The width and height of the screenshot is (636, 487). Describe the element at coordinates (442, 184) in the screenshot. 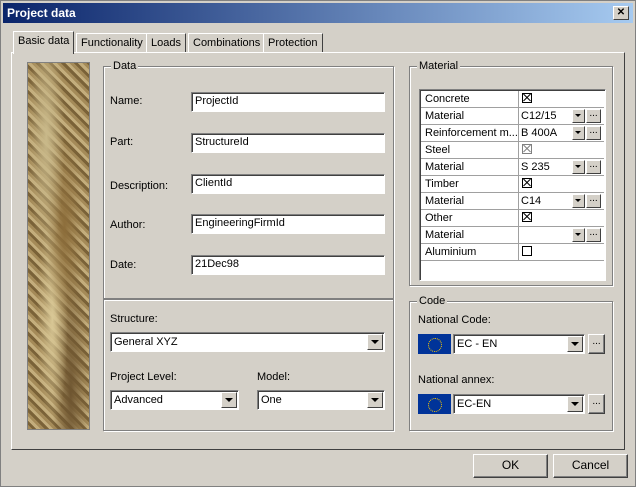

I see `material-row-label: Timber` at that location.